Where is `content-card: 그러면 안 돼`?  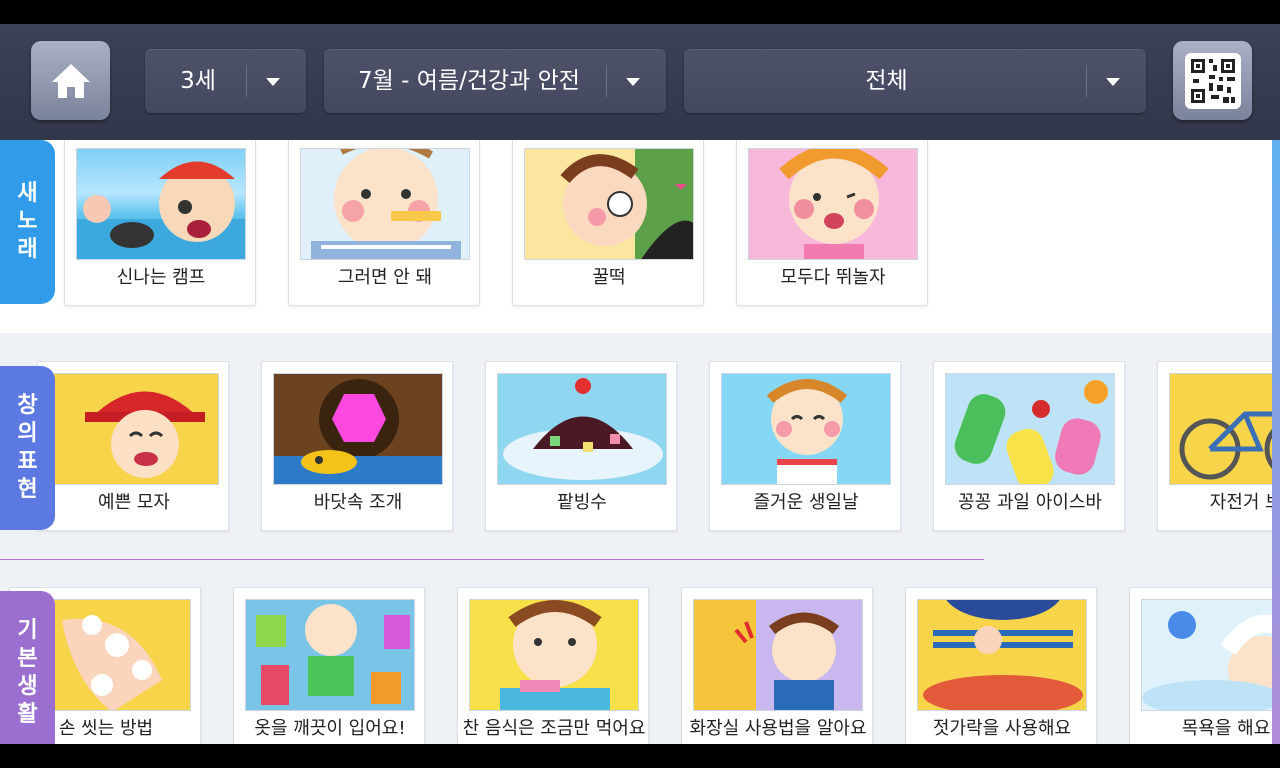 content-card: 그러면 안 돼 is located at coordinates (384, 223).